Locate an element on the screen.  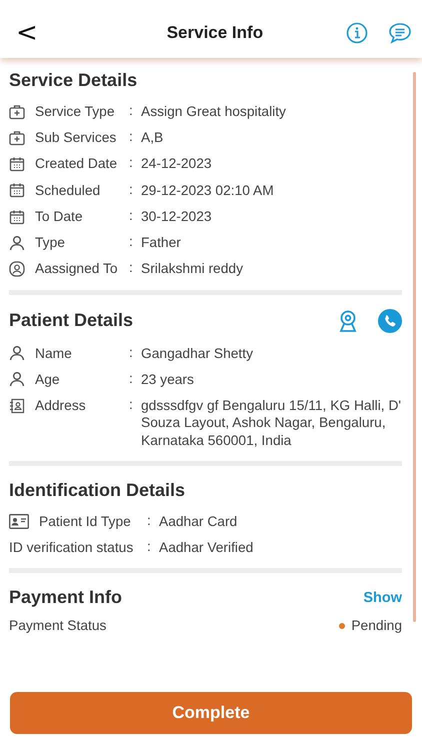
field-value: Father is located at coordinates (161, 243).